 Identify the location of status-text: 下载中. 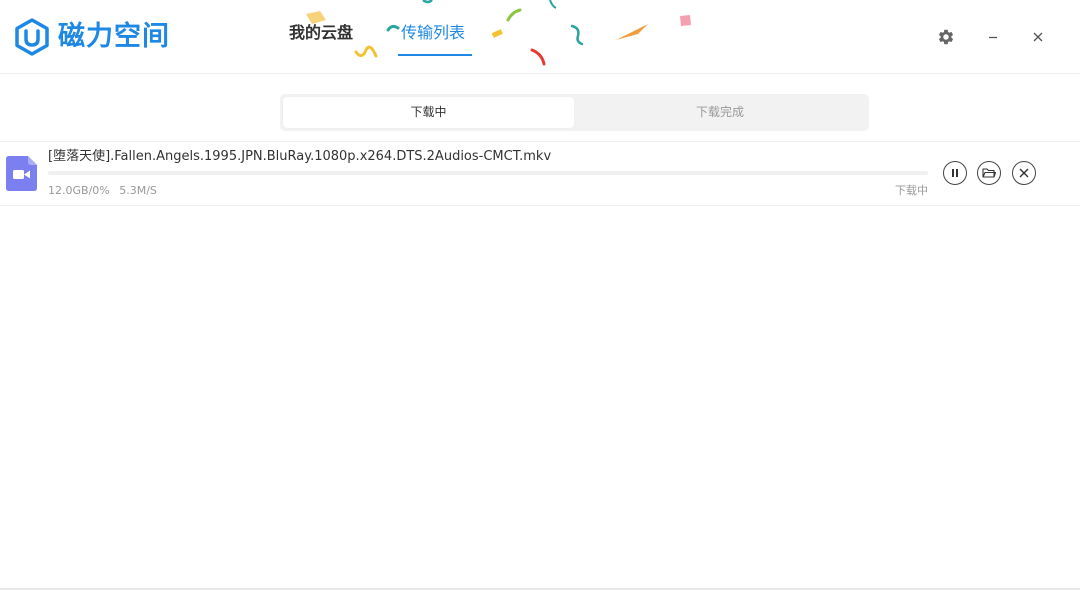
(911, 190).